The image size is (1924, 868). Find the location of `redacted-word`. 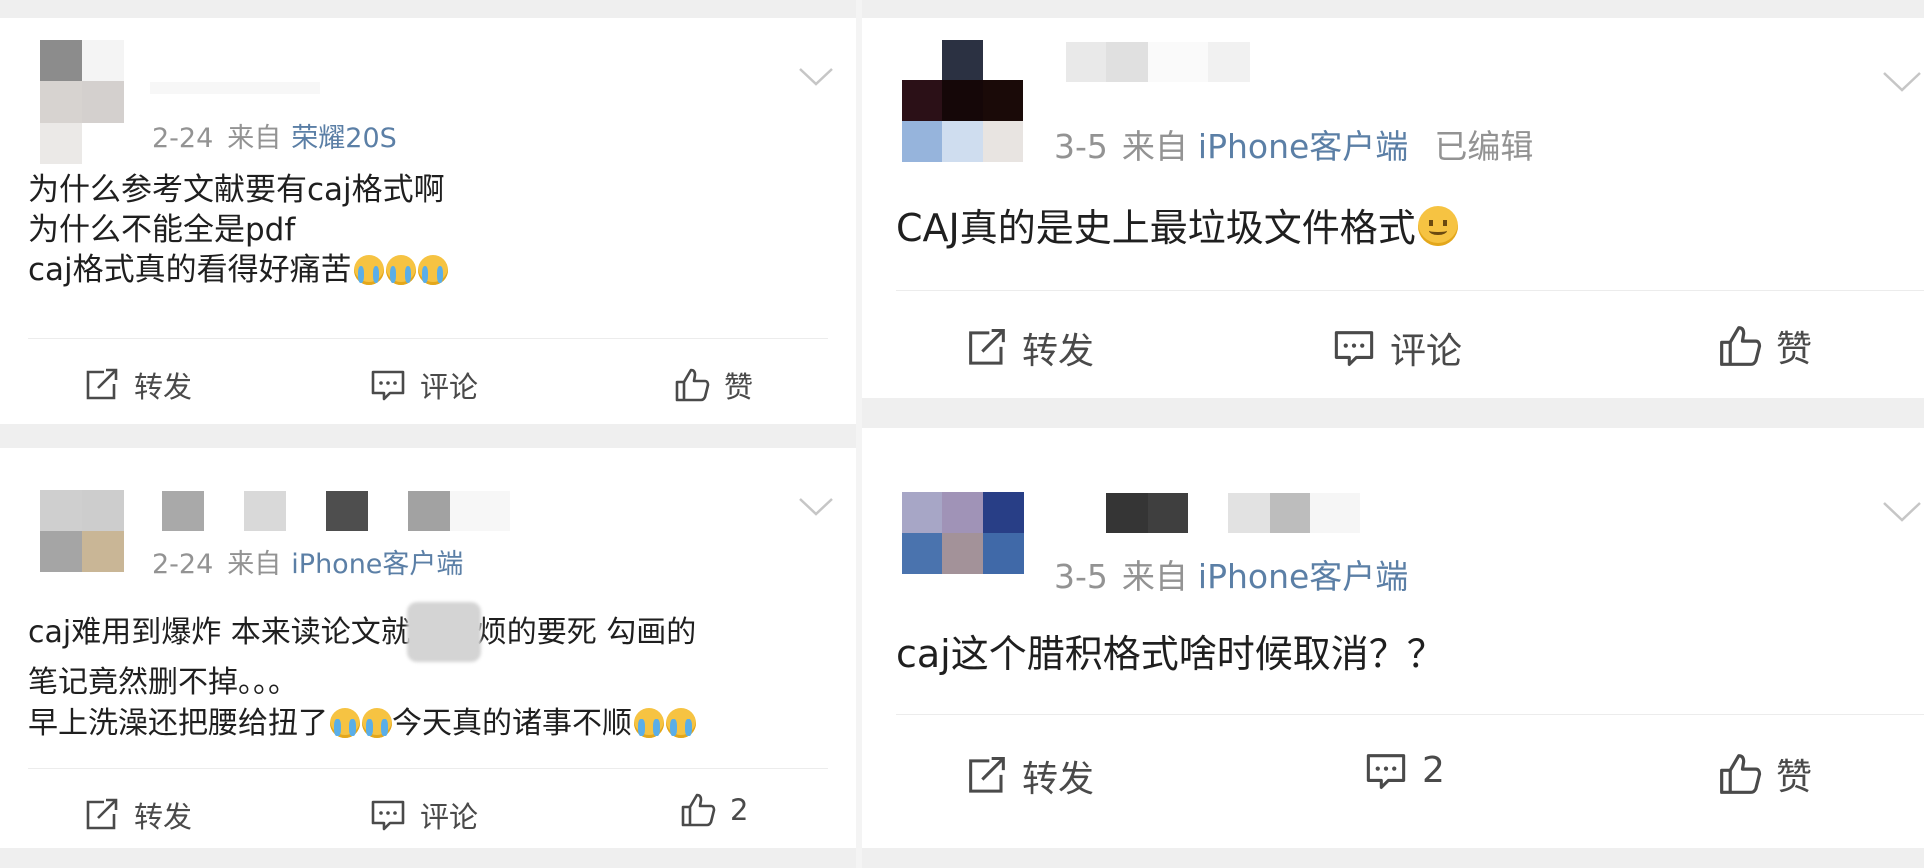

redacted-word is located at coordinates (443, 632).